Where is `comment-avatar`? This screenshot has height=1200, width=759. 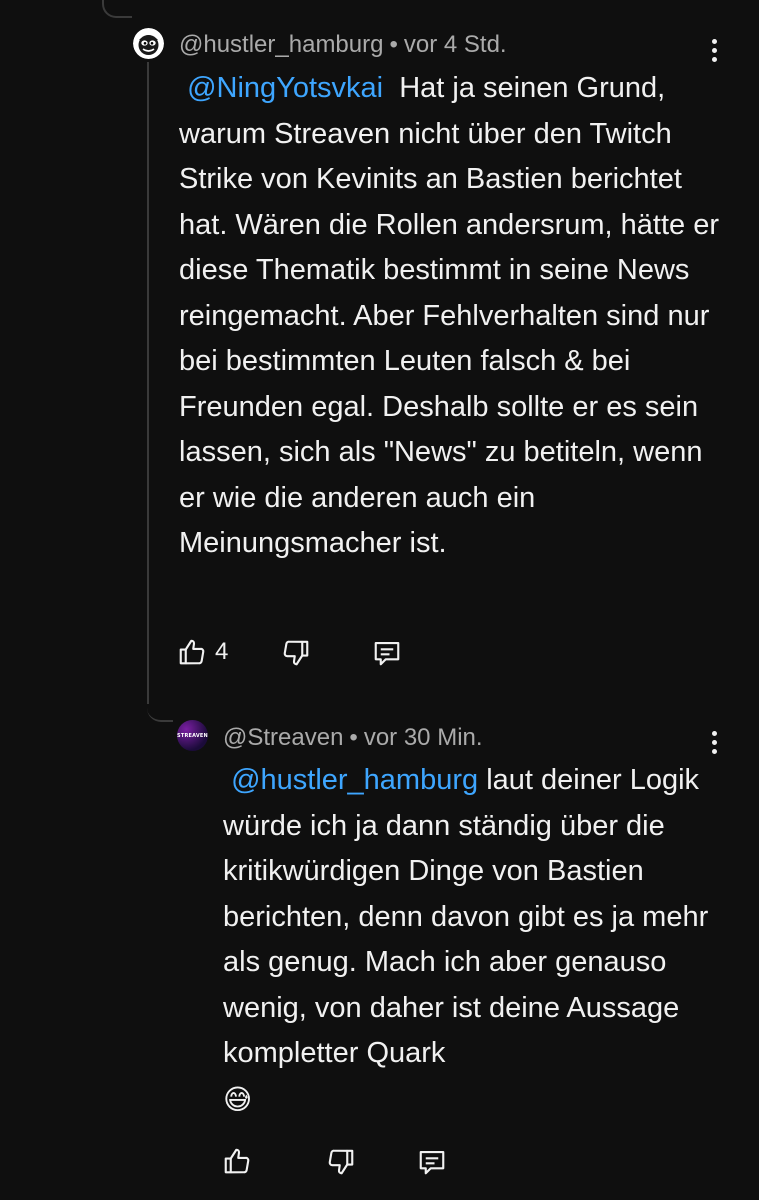
comment-avatar is located at coordinates (148, 43).